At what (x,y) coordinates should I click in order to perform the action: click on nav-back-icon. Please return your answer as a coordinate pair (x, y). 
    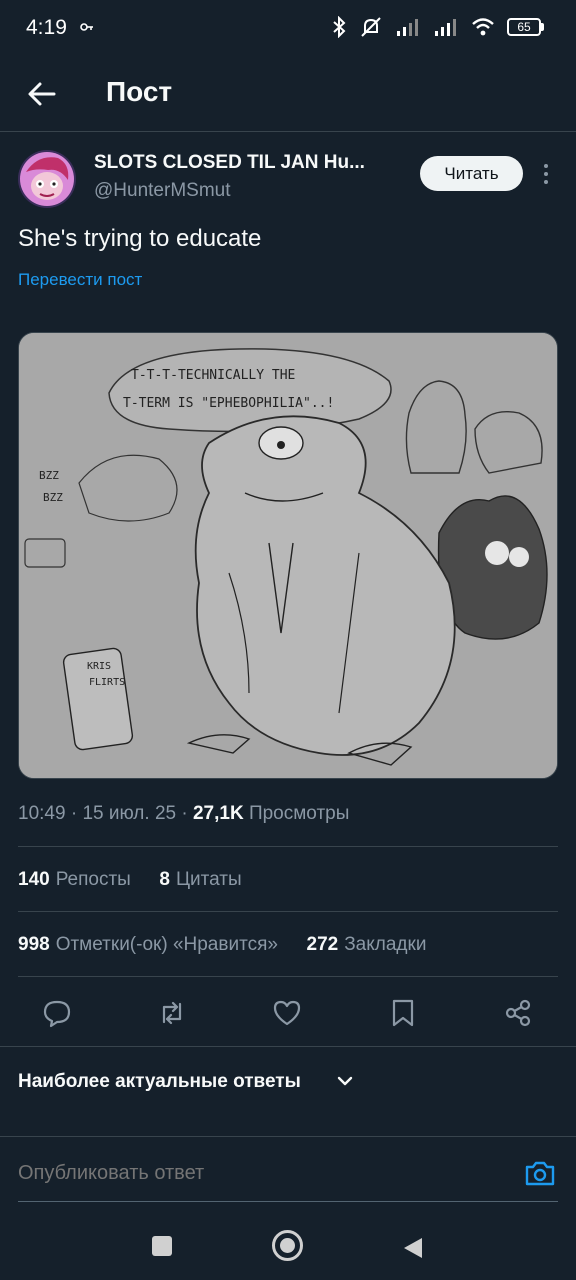
    Looking at the image, I should click on (413, 1248).